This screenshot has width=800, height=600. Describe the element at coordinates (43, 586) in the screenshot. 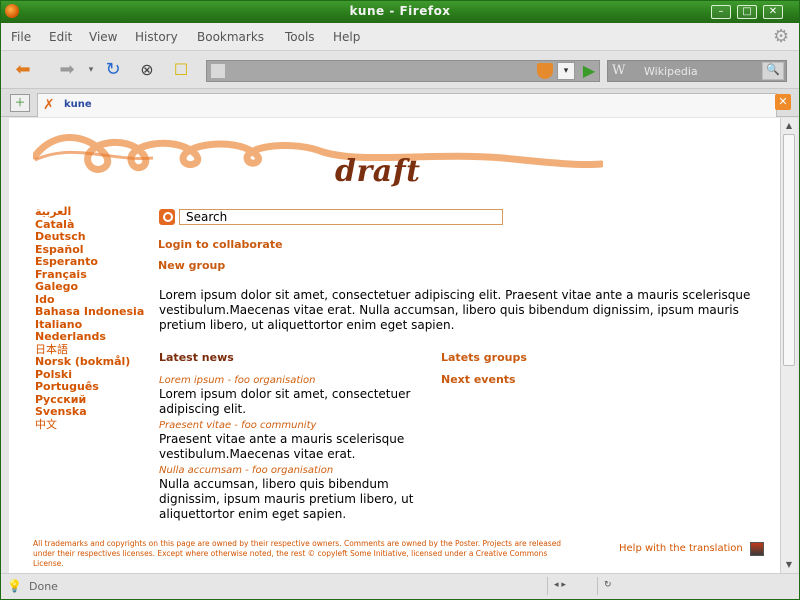

I see `status-text: Done` at that location.